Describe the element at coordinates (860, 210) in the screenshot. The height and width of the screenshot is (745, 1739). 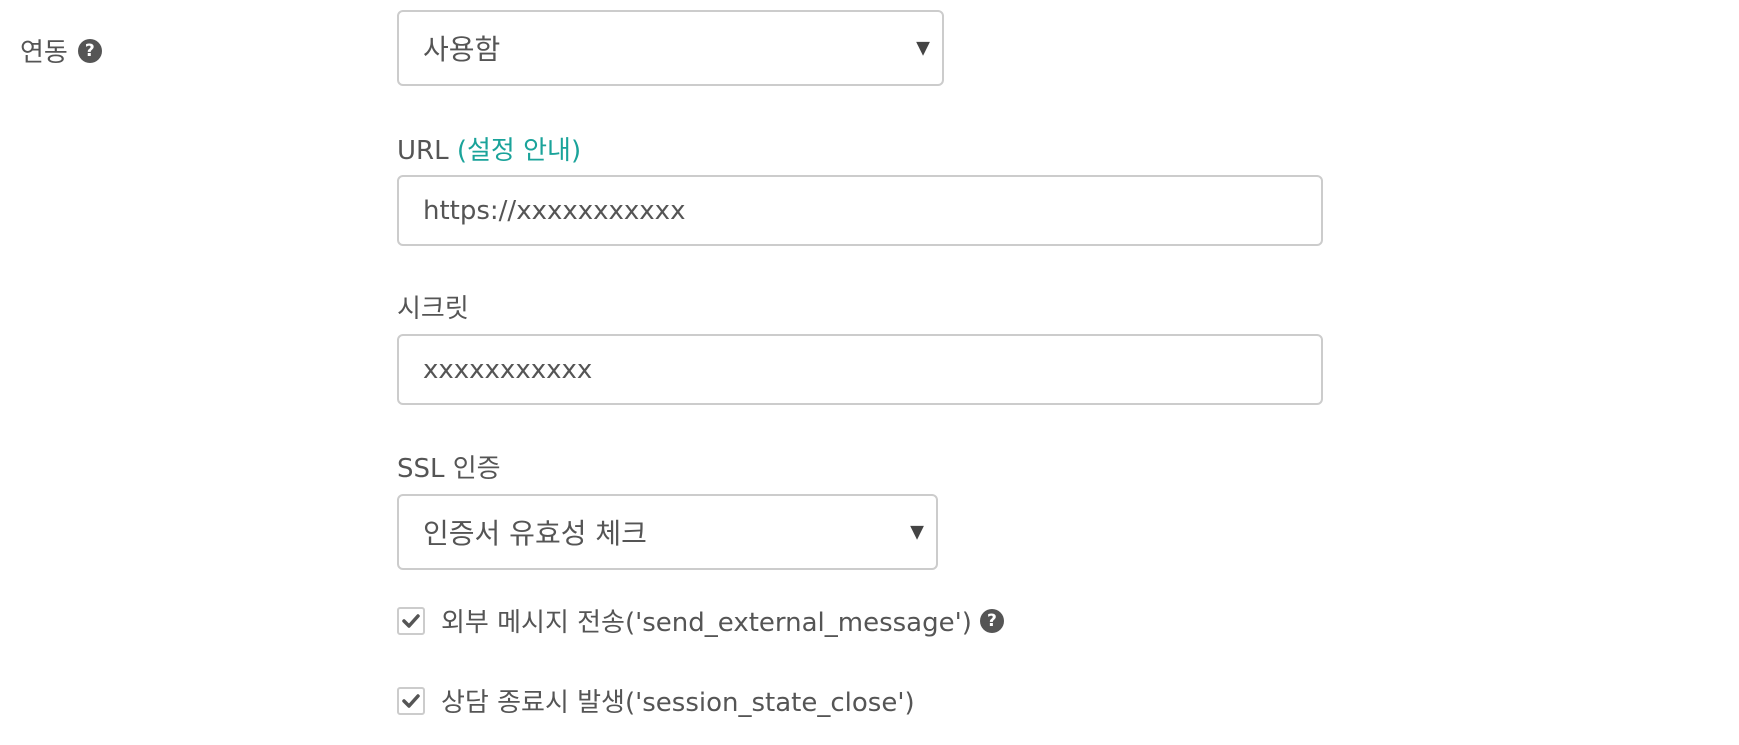
I see `url-input: https://xxxxxxxxxxx` at that location.